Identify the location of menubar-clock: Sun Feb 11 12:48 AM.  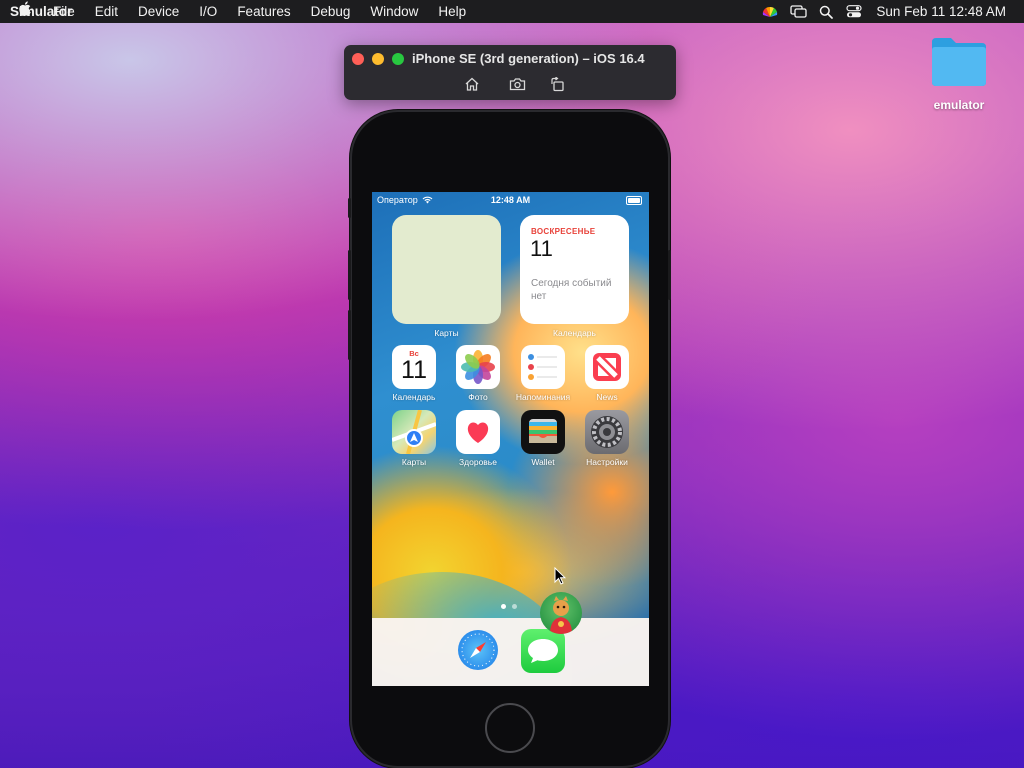
(946, 11).